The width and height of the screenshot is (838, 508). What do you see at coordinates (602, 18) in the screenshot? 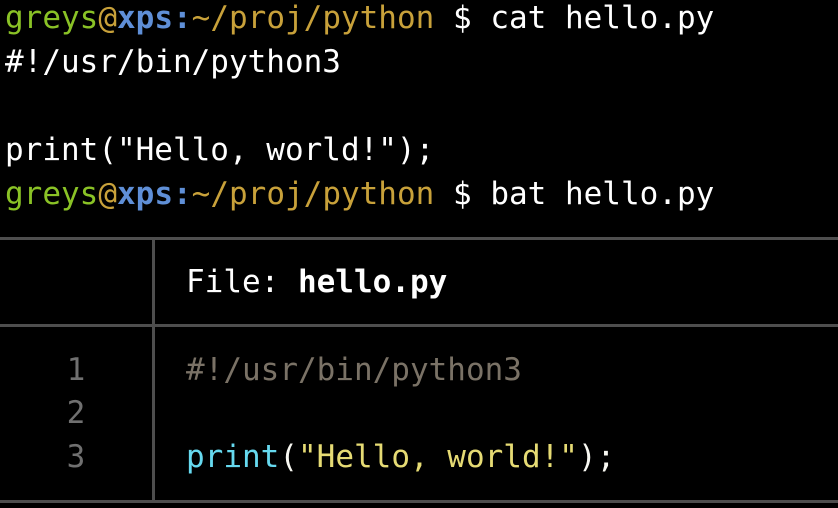
I see `command-cat: cat hello.py` at bounding box center [602, 18].